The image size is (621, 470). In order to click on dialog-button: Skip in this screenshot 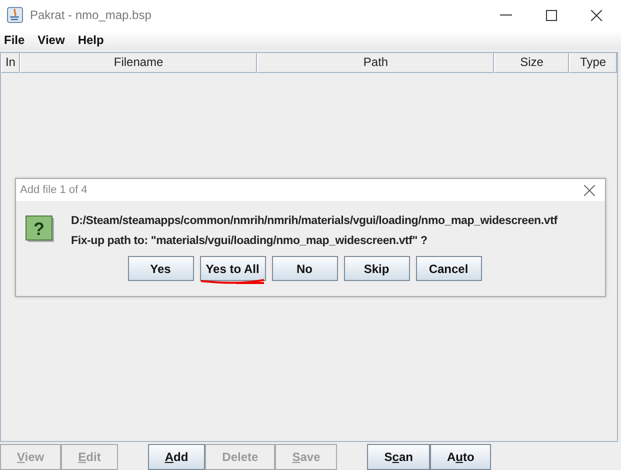, I will do `click(377, 268)`.